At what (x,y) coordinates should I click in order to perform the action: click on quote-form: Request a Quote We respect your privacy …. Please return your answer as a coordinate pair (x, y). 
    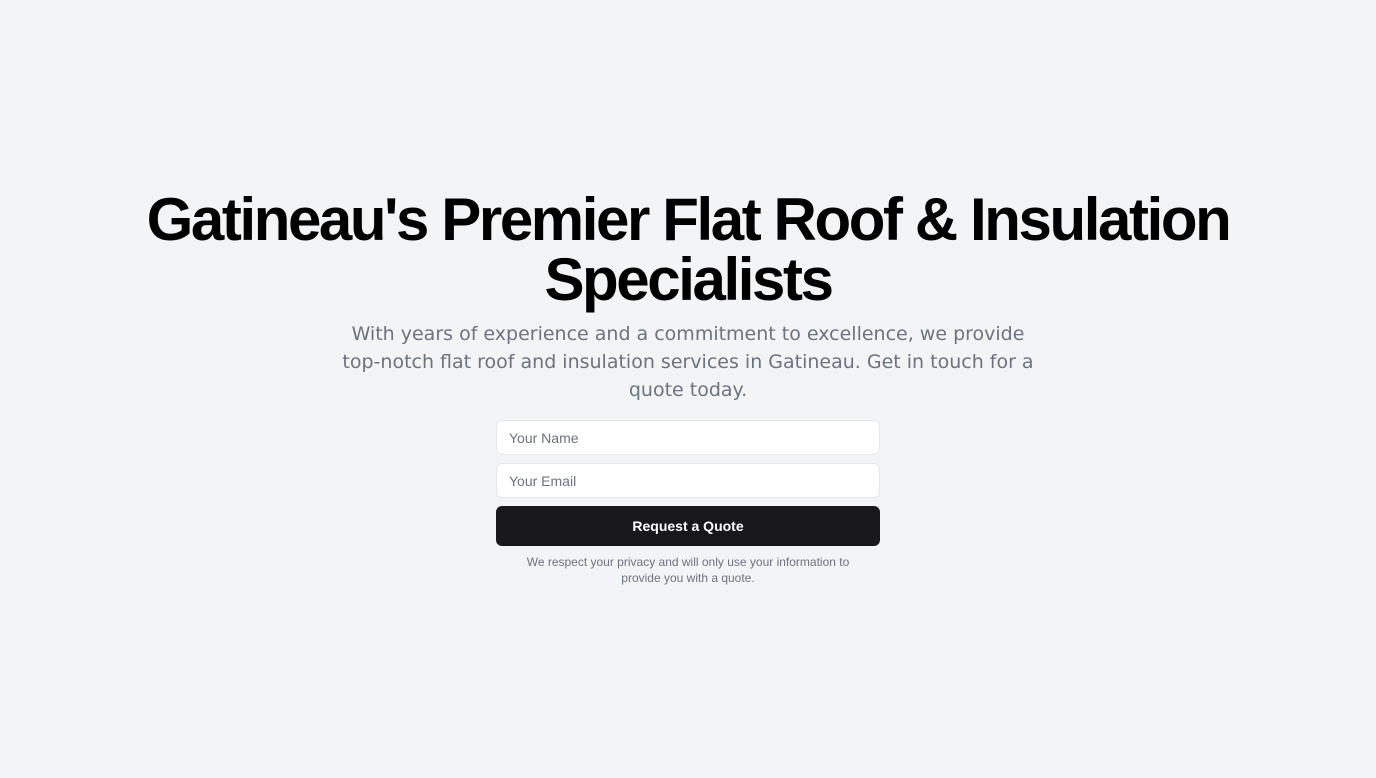
    Looking at the image, I should click on (688, 503).